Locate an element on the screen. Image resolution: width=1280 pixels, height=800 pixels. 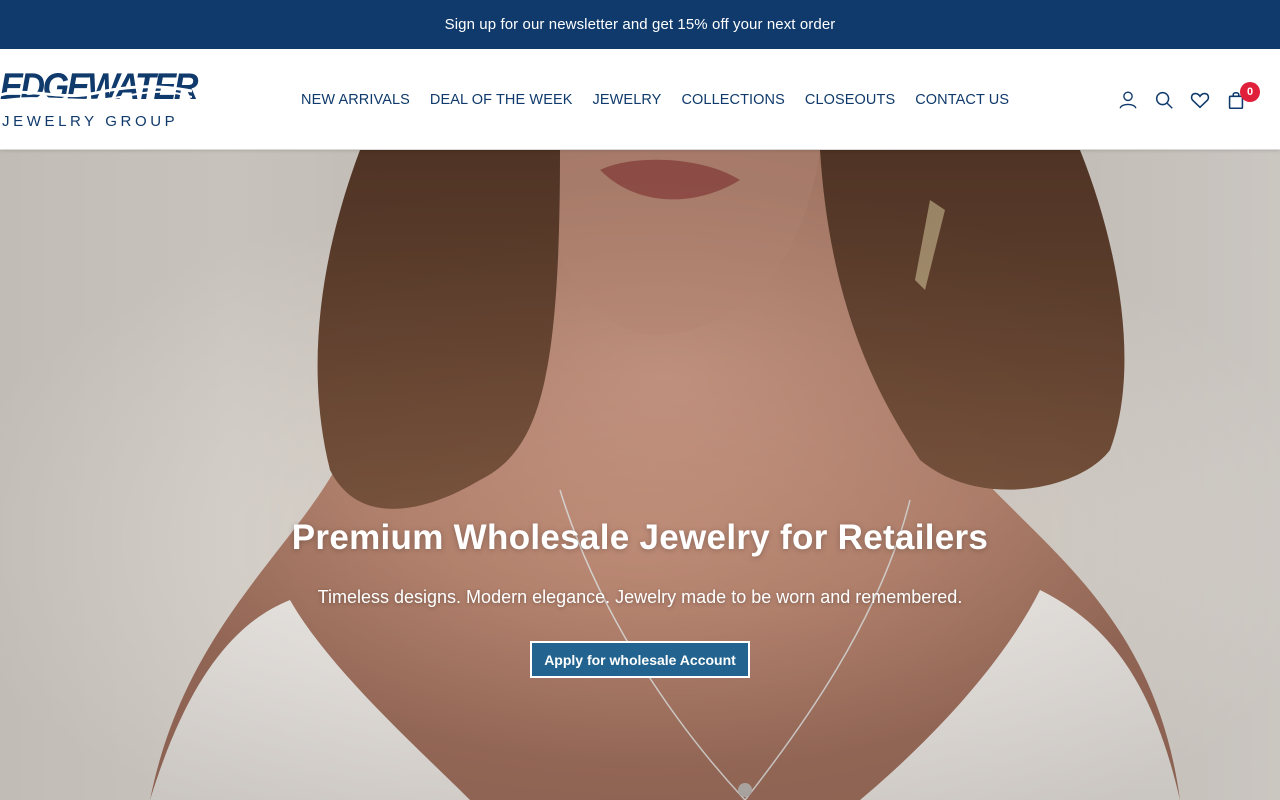
nav-contact-us: CONTACT US is located at coordinates (962, 100).